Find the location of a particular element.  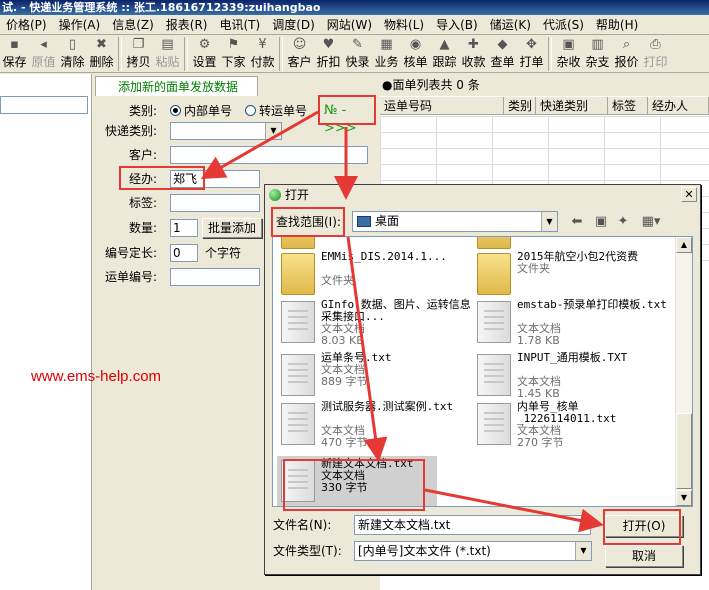

toolbar-button-label: 清除 is located at coordinates (72, 62).